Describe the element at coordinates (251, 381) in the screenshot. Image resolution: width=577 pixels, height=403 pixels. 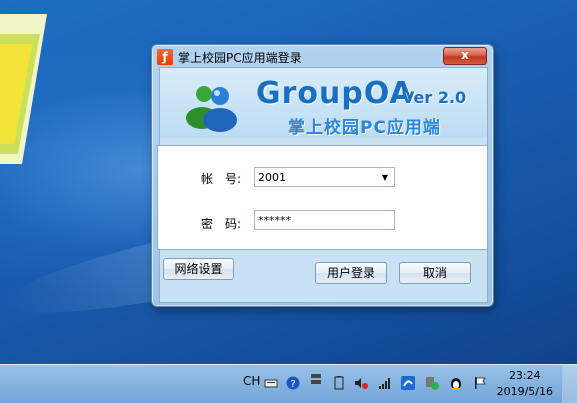
I see `ime-indicator: CH` at that location.